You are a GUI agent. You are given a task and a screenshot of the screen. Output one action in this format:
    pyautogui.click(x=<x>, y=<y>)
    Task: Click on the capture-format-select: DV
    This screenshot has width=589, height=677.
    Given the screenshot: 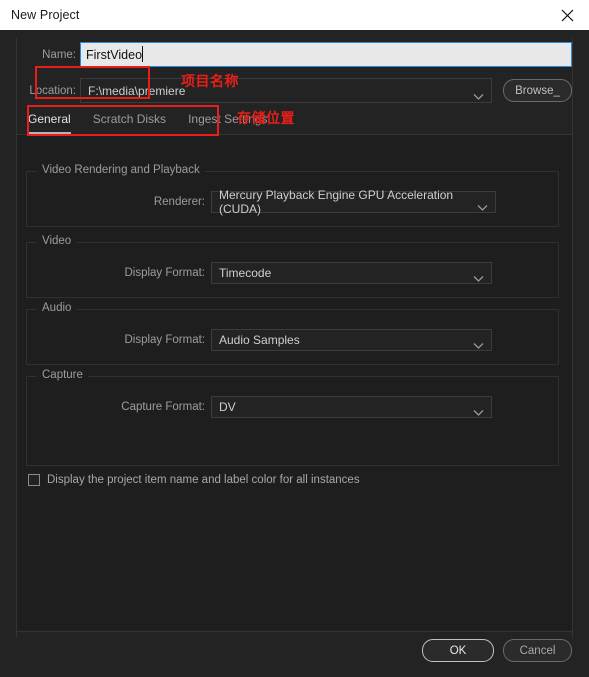 What is the action you would take?
    pyautogui.click(x=351, y=407)
    